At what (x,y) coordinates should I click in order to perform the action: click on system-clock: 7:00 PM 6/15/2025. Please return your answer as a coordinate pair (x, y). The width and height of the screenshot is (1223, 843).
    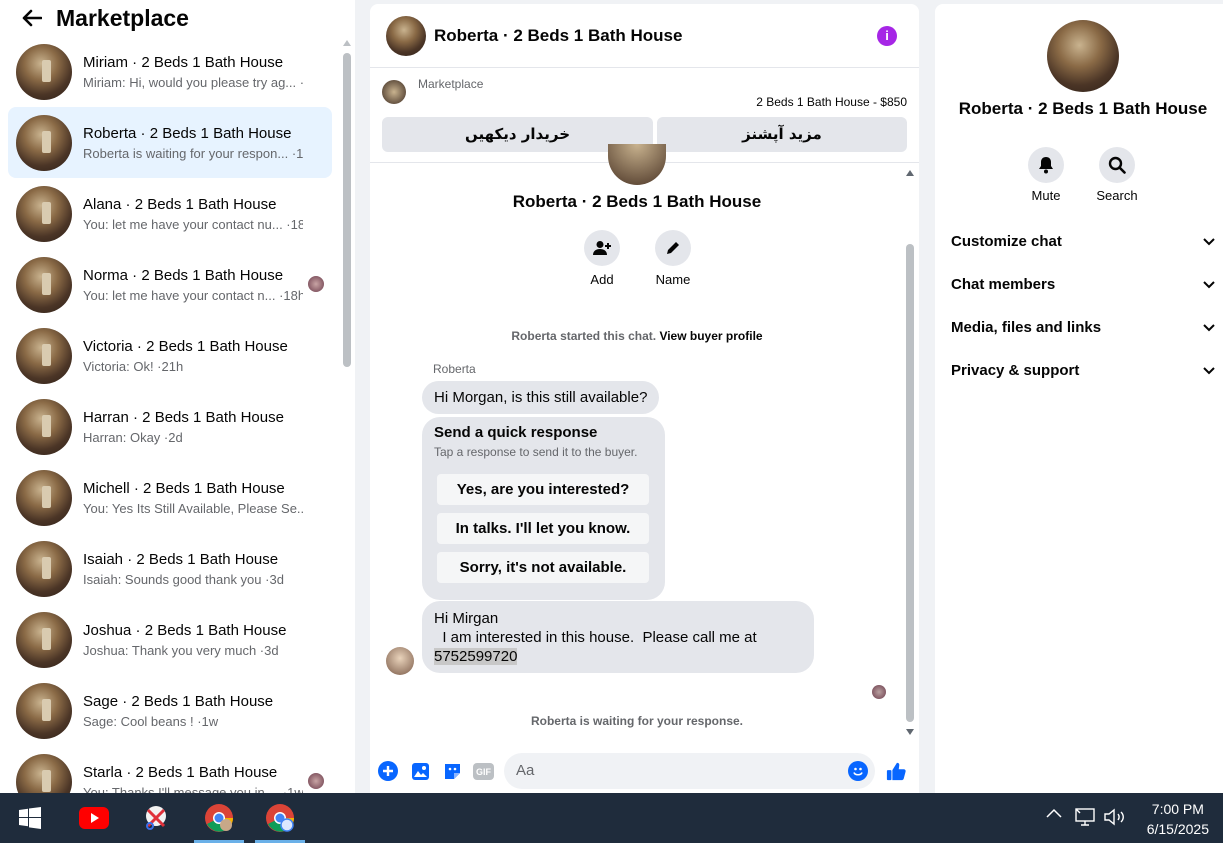
    Looking at the image, I should click on (1178, 819).